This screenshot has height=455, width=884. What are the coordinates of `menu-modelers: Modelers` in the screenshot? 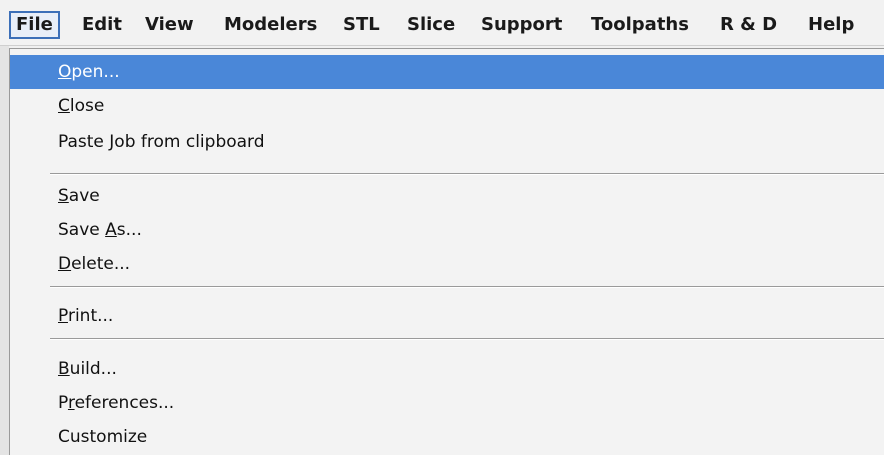 It's located at (270, 25).